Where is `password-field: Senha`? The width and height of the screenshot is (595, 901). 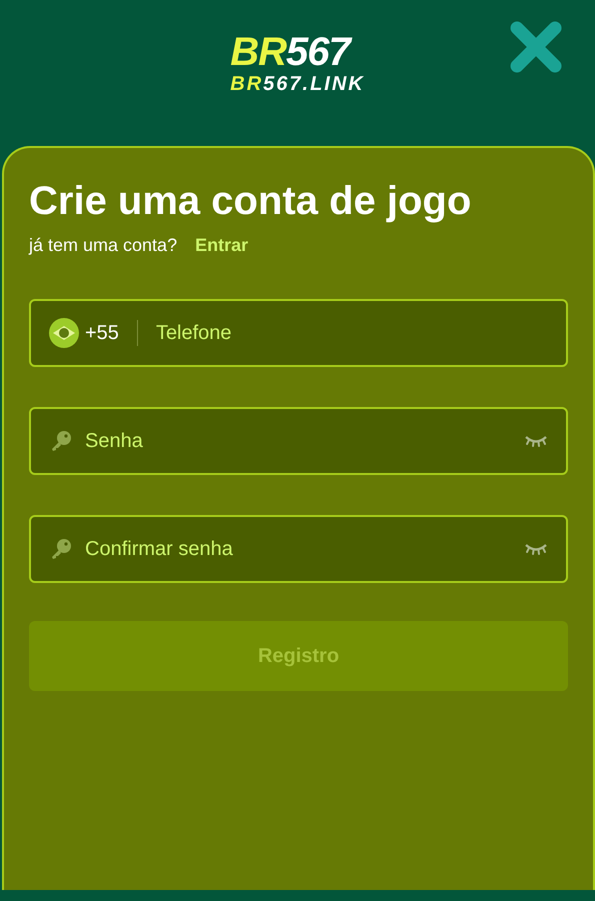 password-field: Senha is located at coordinates (298, 441).